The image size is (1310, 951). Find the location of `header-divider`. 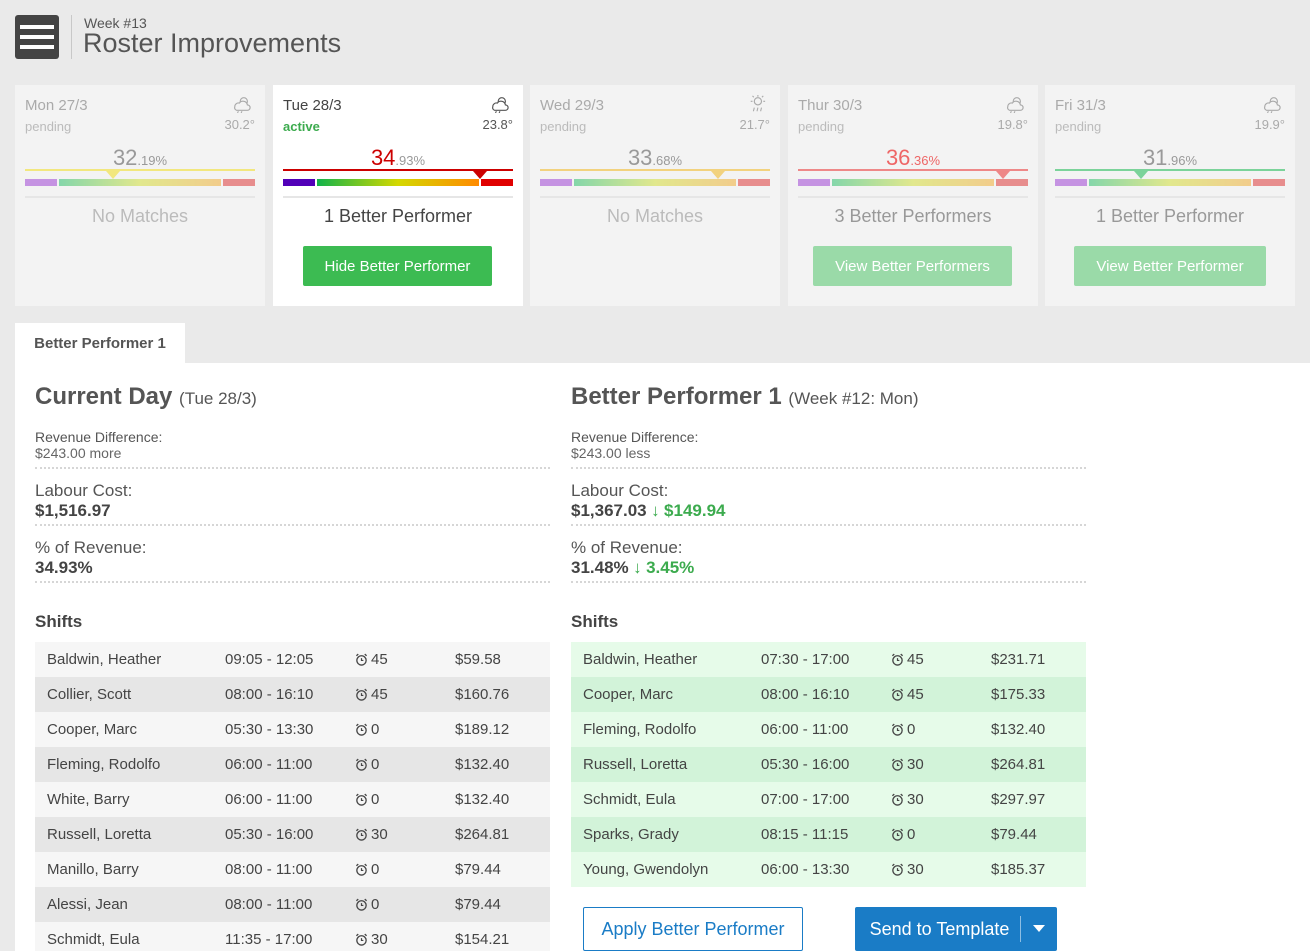

header-divider is located at coordinates (71, 37).